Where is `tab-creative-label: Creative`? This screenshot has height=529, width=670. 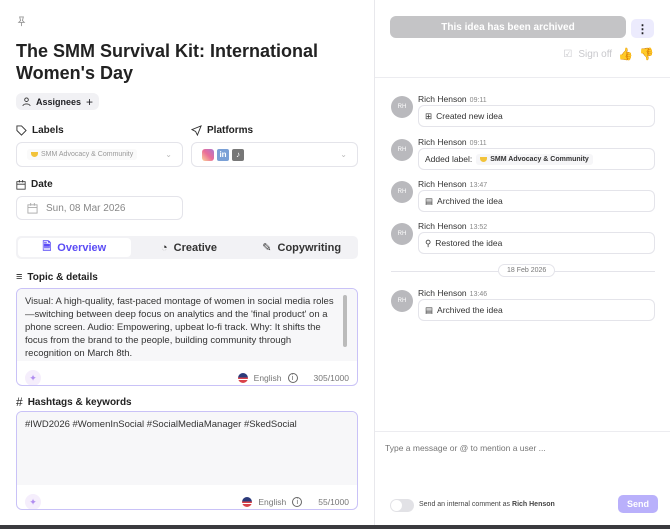
tab-creative-label: Creative is located at coordinates (195, 247).